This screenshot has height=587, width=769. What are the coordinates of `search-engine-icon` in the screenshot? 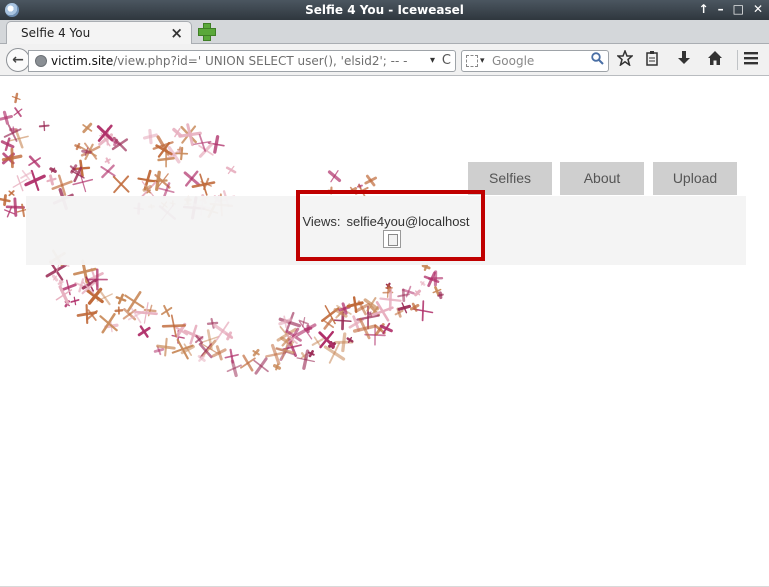 It's located at (472, 61).